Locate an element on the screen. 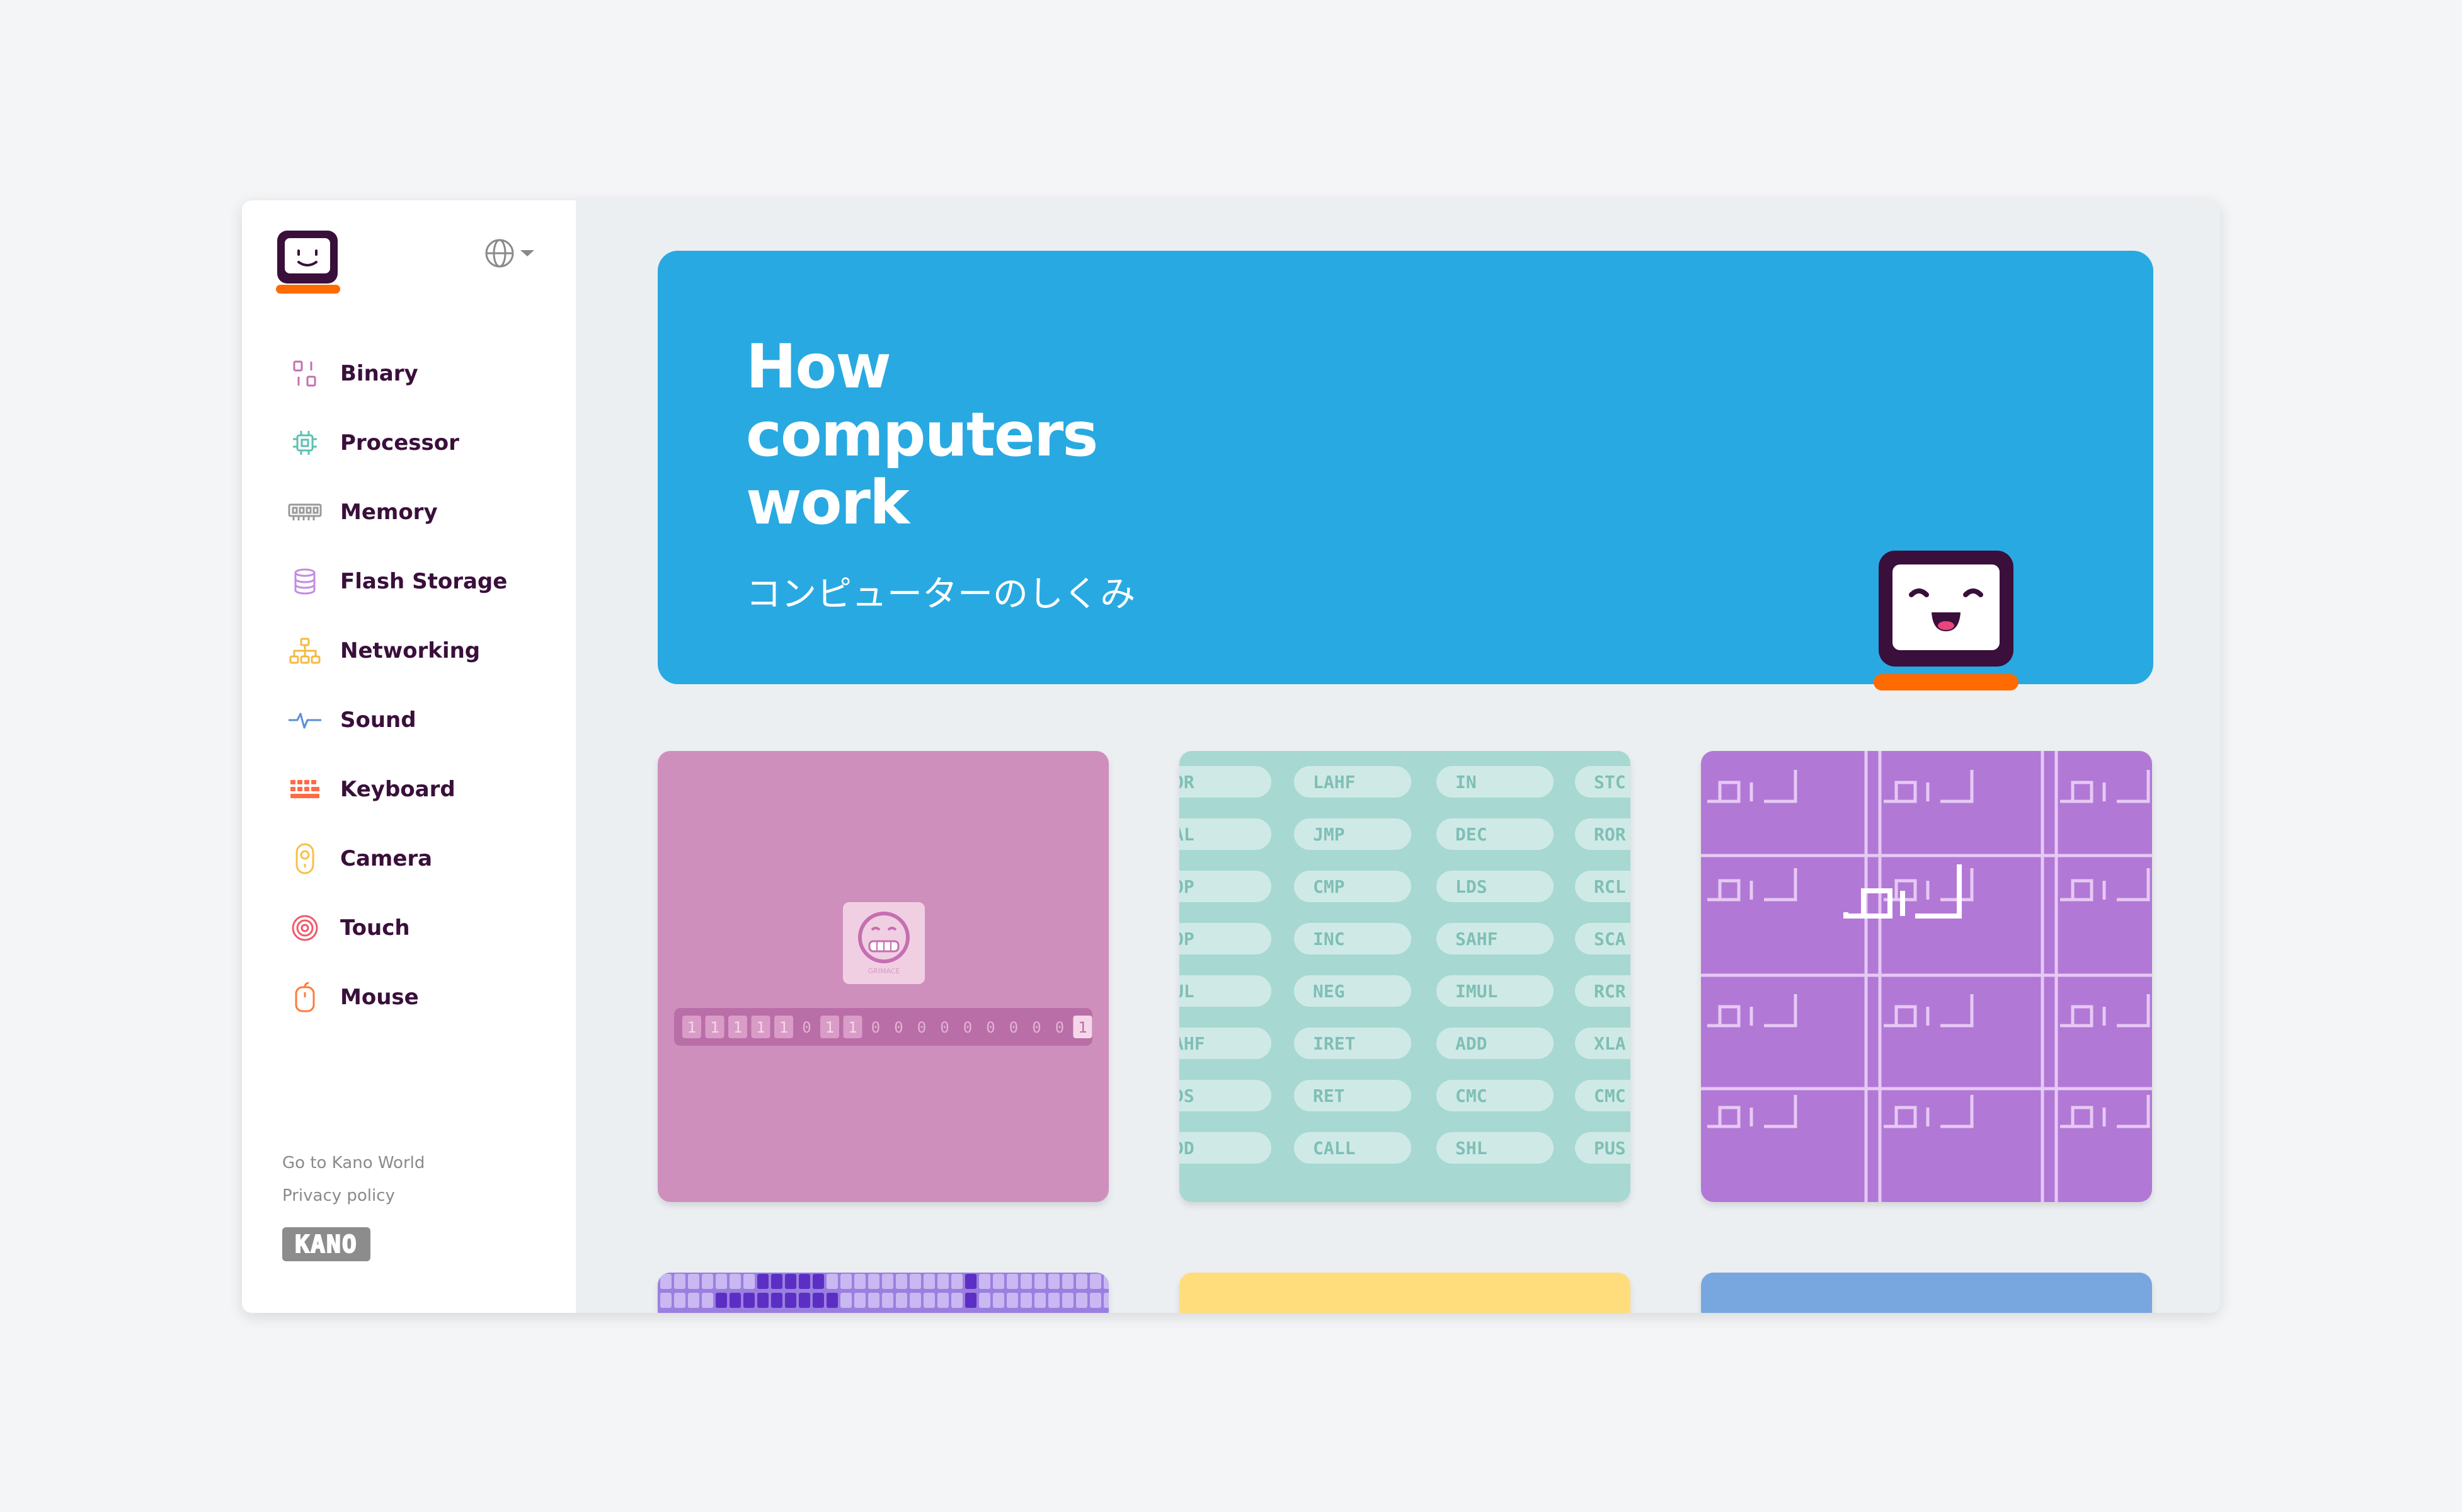 The image size is (2462, 1512). kano-wordmark-logo: KANO is located at coordinates (326, 1244).